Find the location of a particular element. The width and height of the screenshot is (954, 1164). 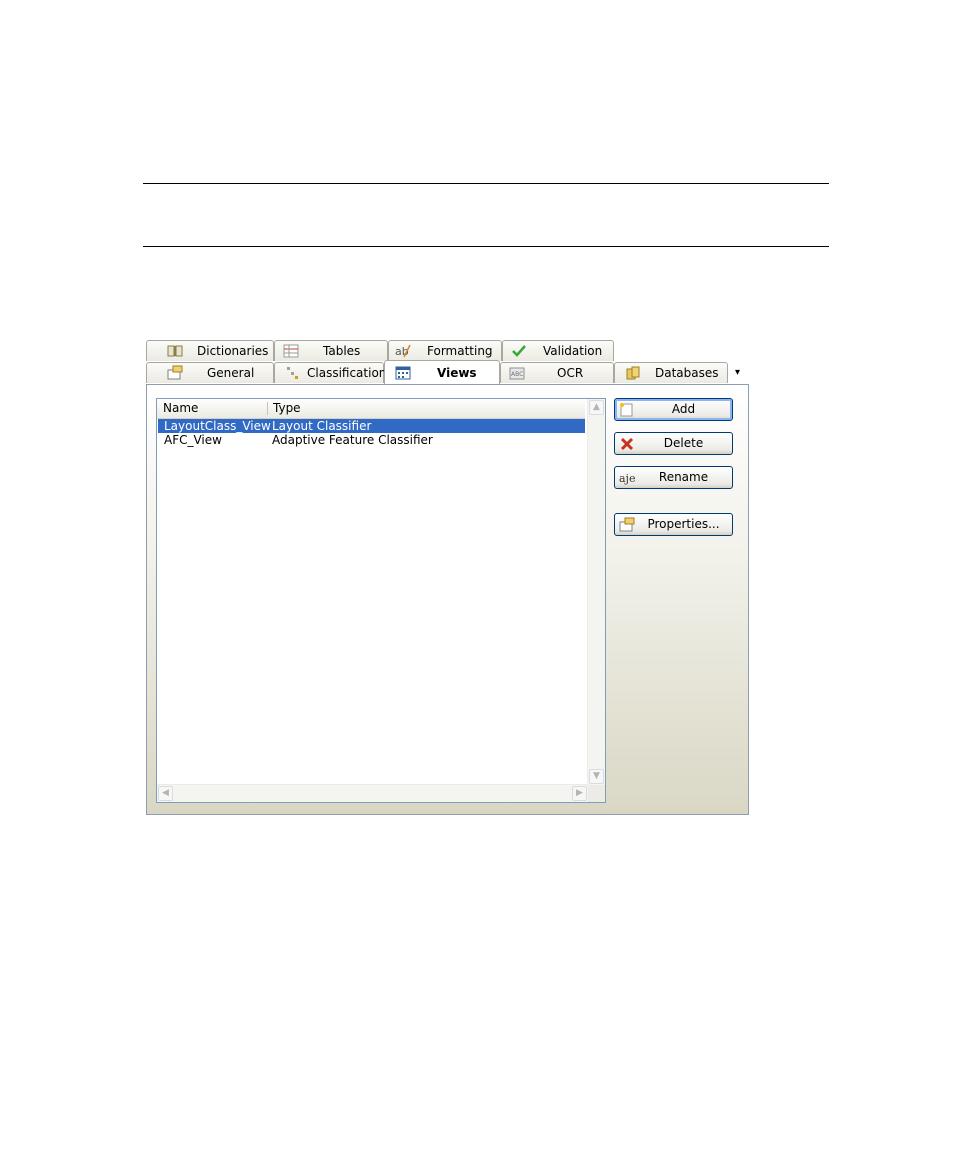

button-label: Add is located at coordinates (683, 409).